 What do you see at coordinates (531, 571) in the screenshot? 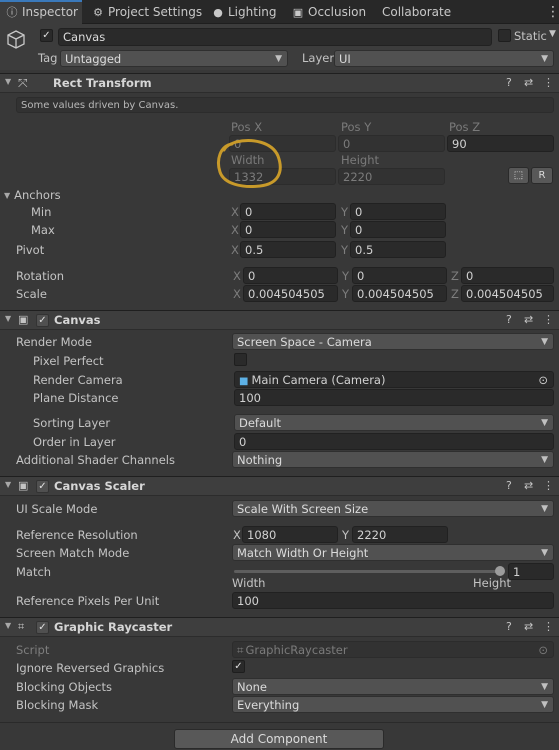
I see `match-value-field: 1` at bounding box center [531, 571].